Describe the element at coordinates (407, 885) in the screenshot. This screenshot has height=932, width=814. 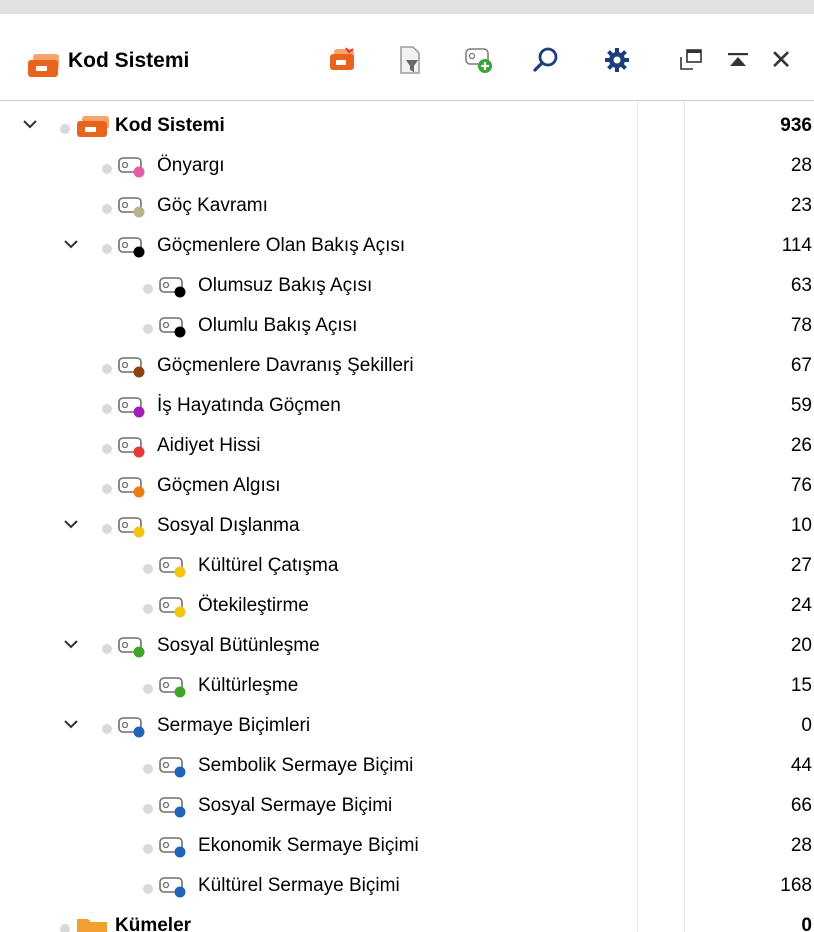
I see `code-row: Kültürel Sermaye Biçimi 168` at that location.